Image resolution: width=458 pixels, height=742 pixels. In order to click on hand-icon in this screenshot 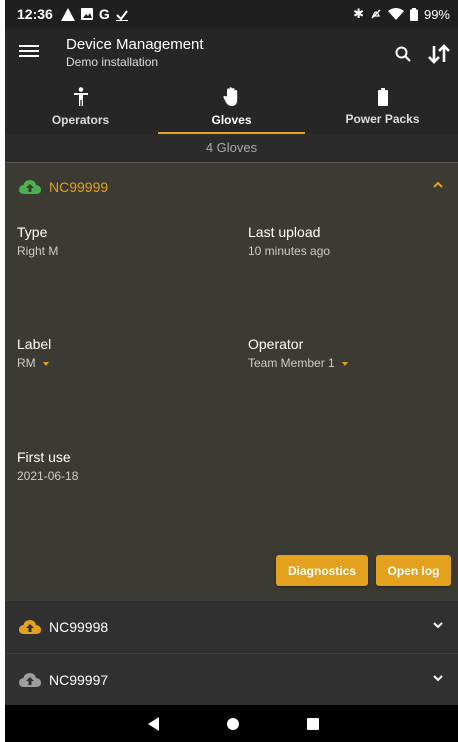, I will do `click(229, 96)`.